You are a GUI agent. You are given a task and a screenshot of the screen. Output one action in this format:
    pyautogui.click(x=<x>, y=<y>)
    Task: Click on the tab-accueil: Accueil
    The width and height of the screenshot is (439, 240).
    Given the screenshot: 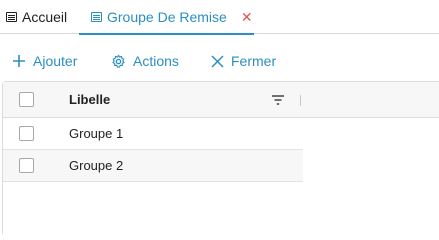 What is the action you would take?
    pyautogui.click(x=36, y=17)
    